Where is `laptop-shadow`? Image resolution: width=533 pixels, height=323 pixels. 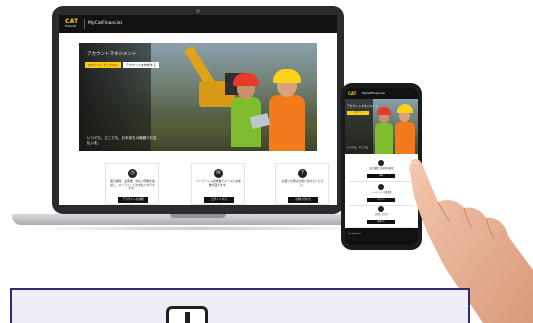
laptop-shadow is located at coordinates (198, 228).